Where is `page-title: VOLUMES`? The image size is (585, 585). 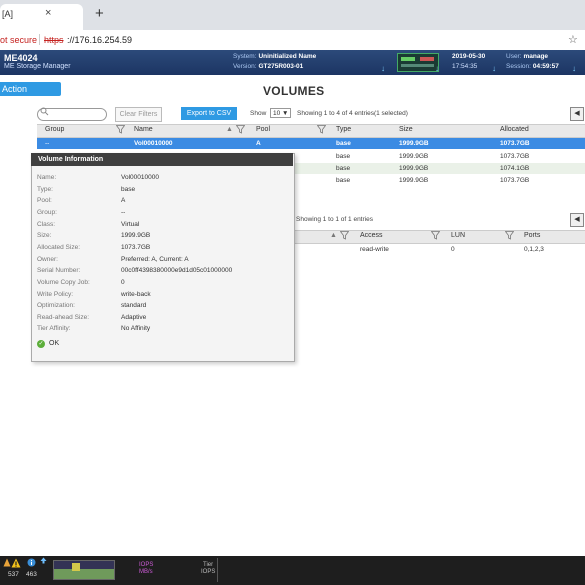 page-title: VOLUMES is located at coordinates (294, 91).